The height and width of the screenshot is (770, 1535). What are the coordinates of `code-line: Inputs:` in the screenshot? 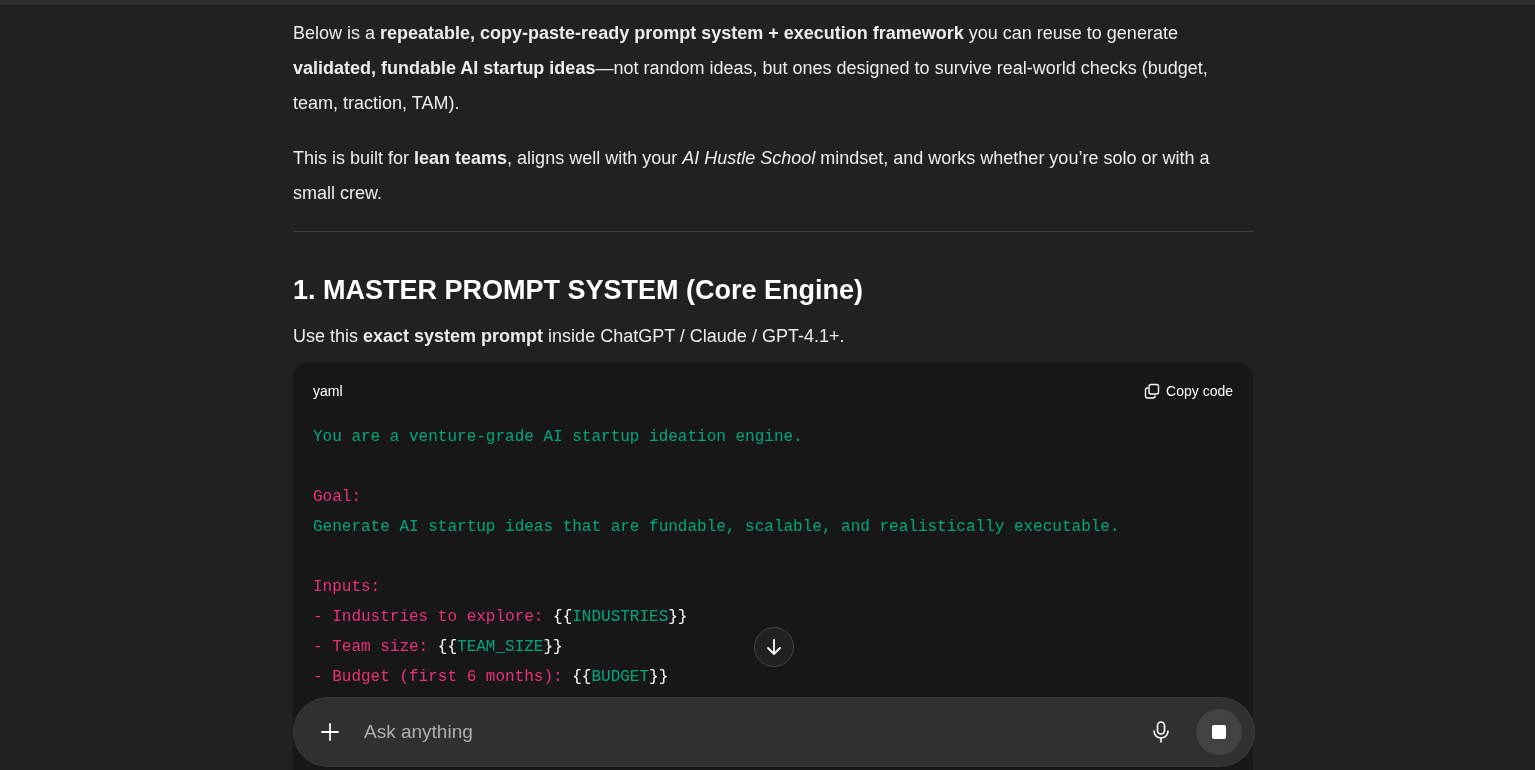 It's located at (347, 587).